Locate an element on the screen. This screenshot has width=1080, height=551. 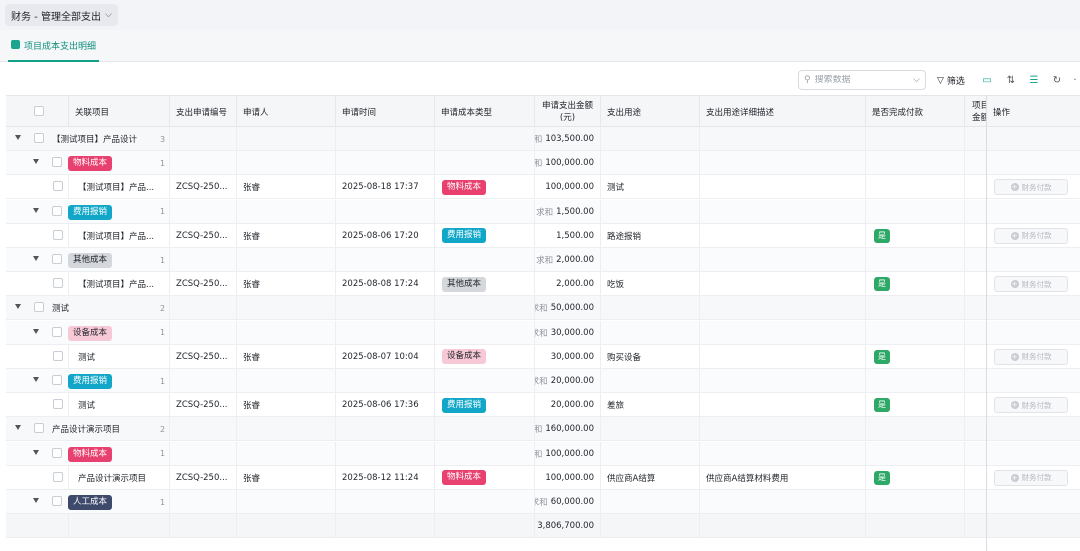
header-paid: 是否完成付款 is located at coordinates (915, 111).